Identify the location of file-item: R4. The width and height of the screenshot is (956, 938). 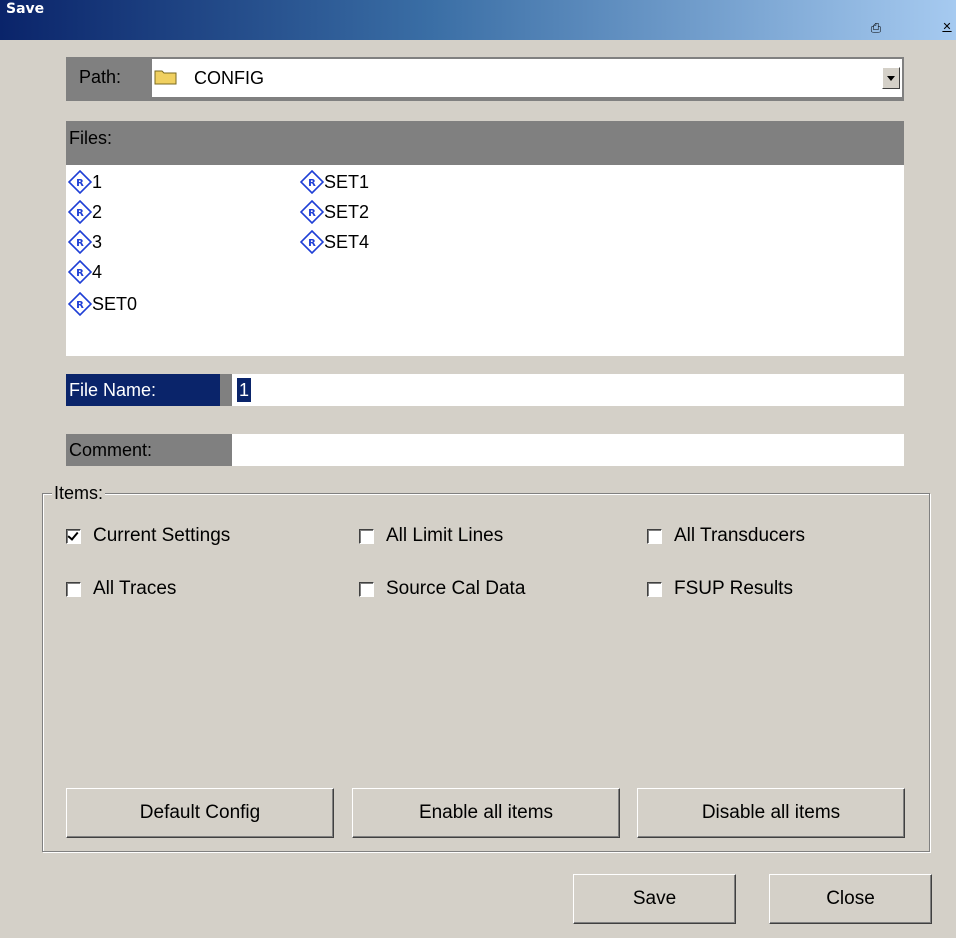
(85, 272).